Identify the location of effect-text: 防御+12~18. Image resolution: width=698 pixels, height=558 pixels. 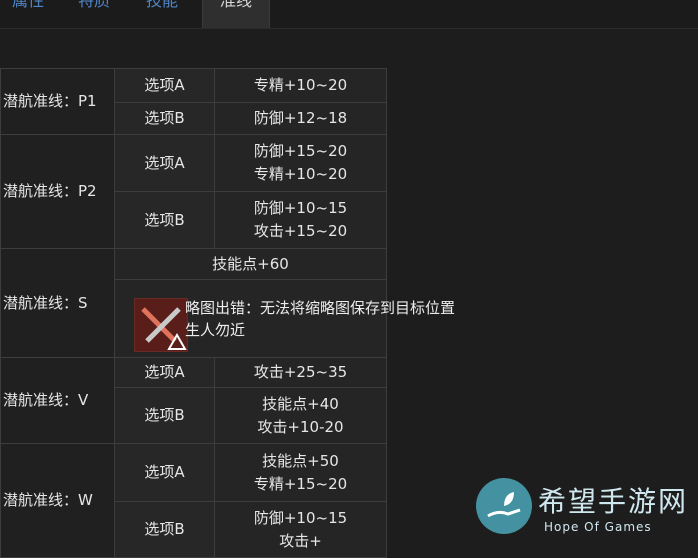
(300, 118).